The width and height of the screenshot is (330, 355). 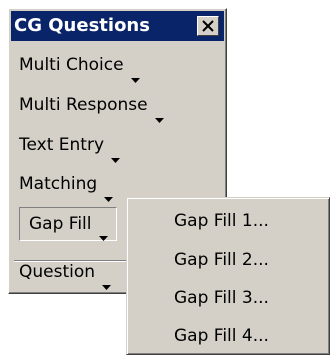 What do you see at coordinates (83, 105) in the screenshot?
I see `multi-response-label: Multi Response` at bounding box center [83, 105].